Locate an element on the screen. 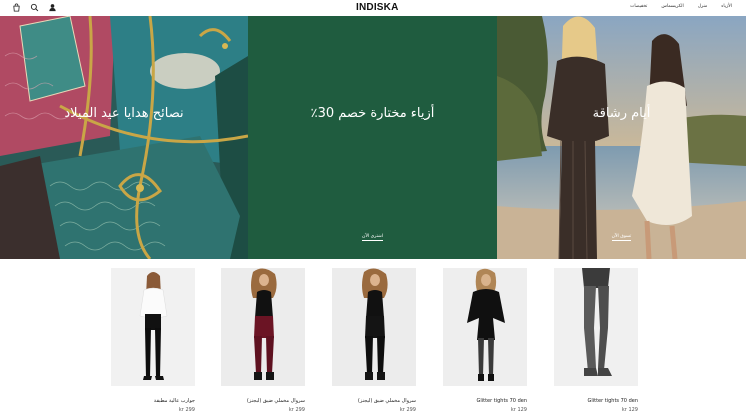 This screenshot has height=419, width=746. hero-sale-cta-label: اشتري الآن is located at coordinates (372, 237).